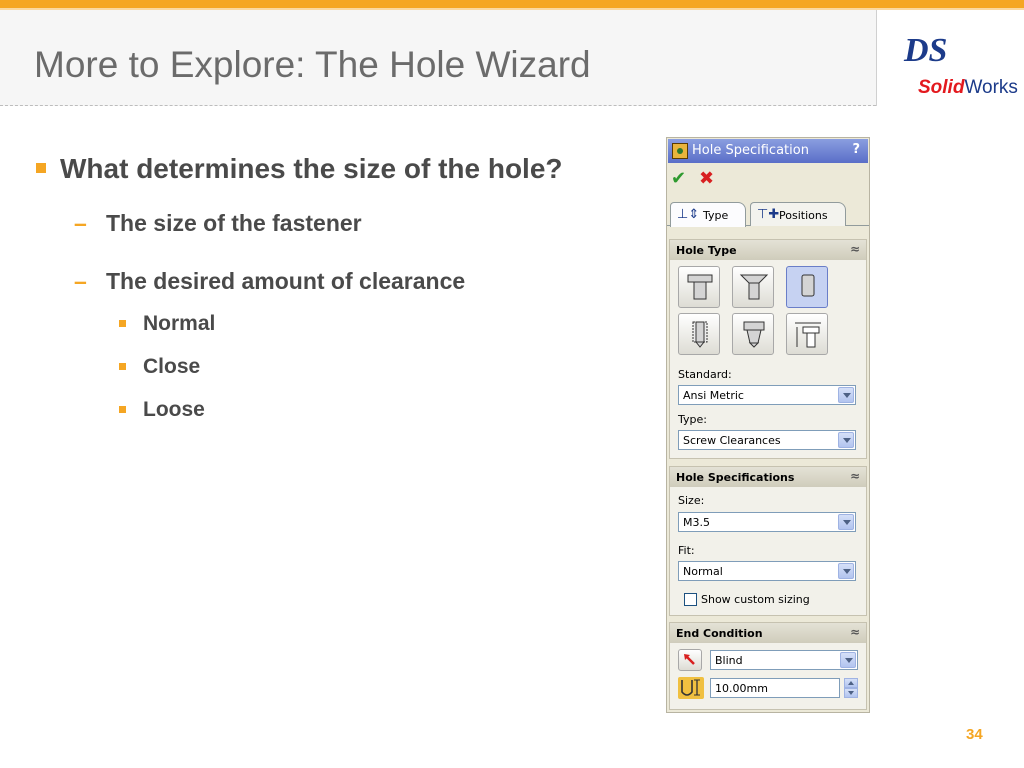 This screenshot has height=768, width=1024. Describe the element at coordinates (991, 87) in the screenshot. I see `logo-works: Works` at that location.